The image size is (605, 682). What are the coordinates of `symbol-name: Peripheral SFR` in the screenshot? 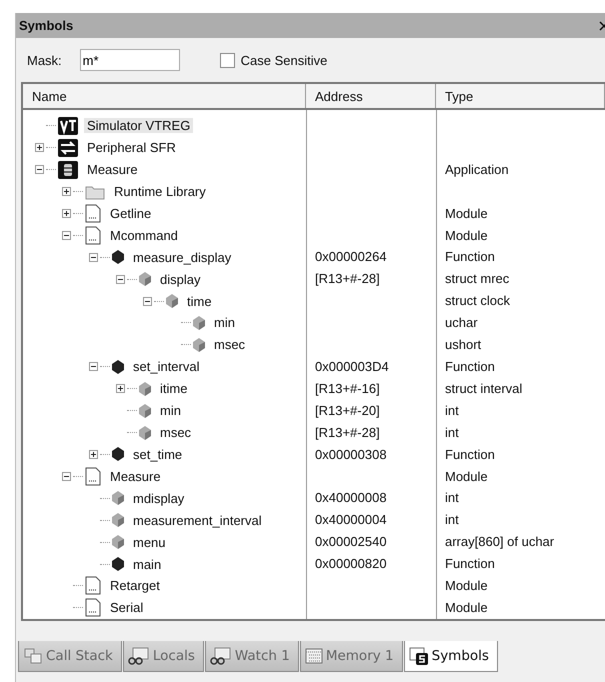 It's located at (131, 148).